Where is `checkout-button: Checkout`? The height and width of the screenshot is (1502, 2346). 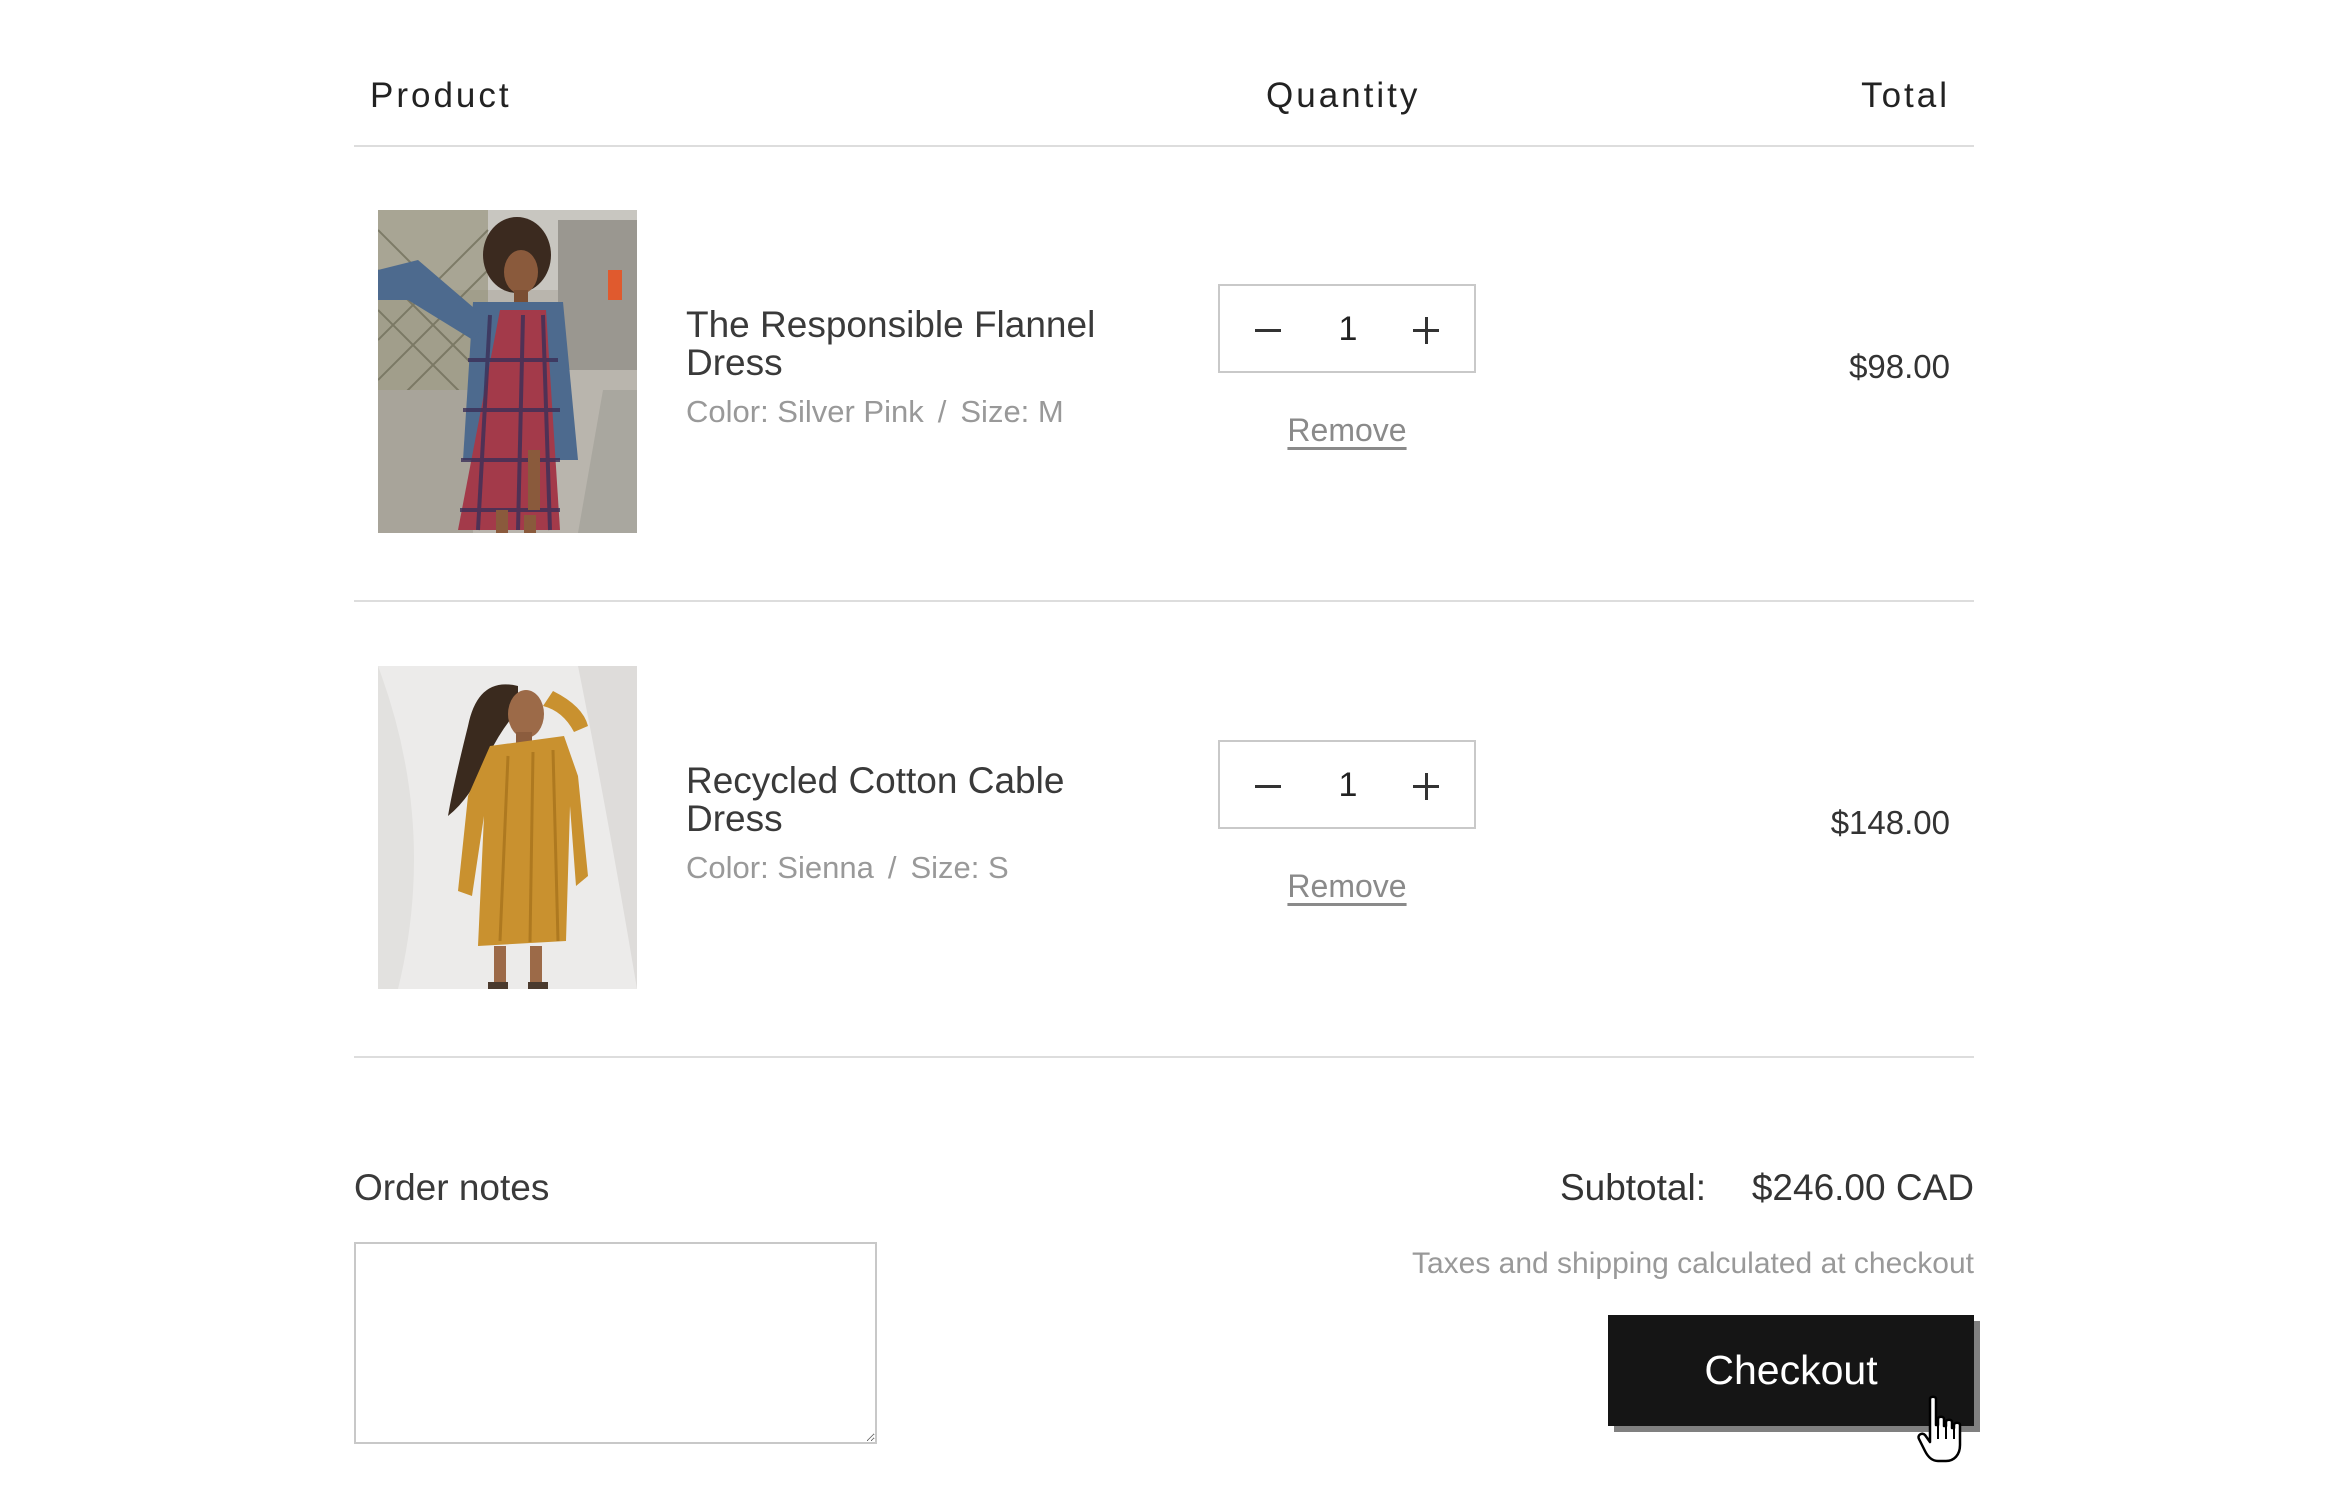 checkout-button: Checkout is located at coordinates (1791, 1370).